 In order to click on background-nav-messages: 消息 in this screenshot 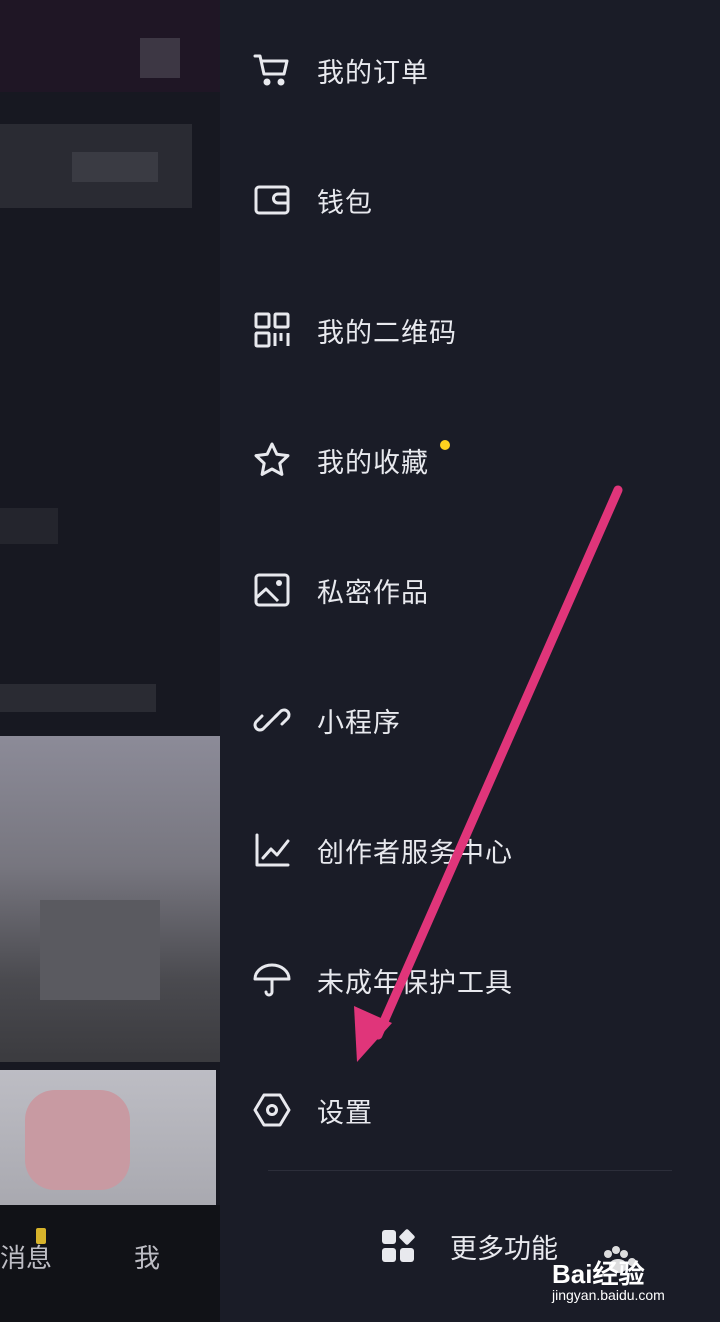, I will do `click(26, 1259)`.